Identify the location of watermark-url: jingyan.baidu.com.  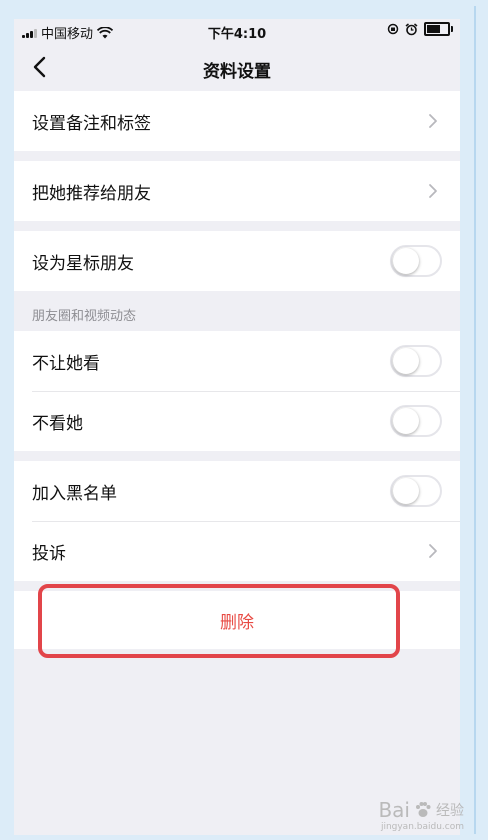
(422, 827).